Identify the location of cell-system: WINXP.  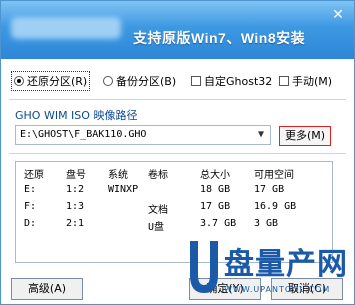
(123, 189).